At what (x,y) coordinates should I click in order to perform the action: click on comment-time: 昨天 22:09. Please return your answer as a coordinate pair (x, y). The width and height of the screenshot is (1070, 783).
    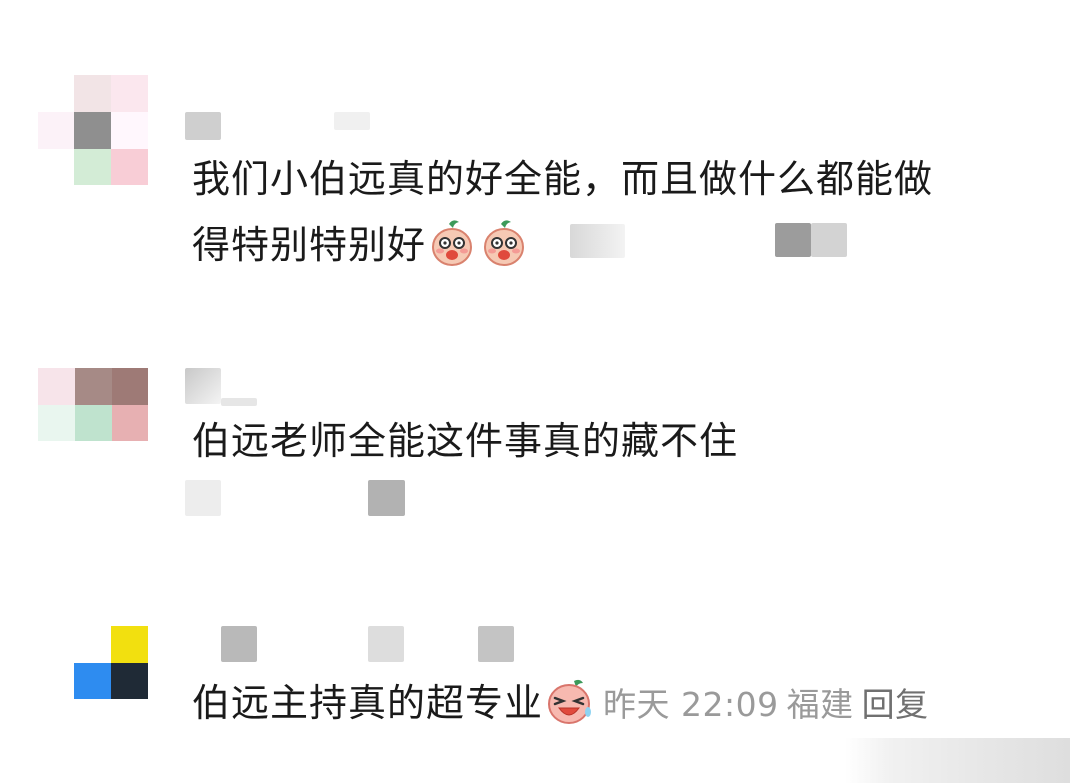
    Looking at the image, I should click on (691, 704).